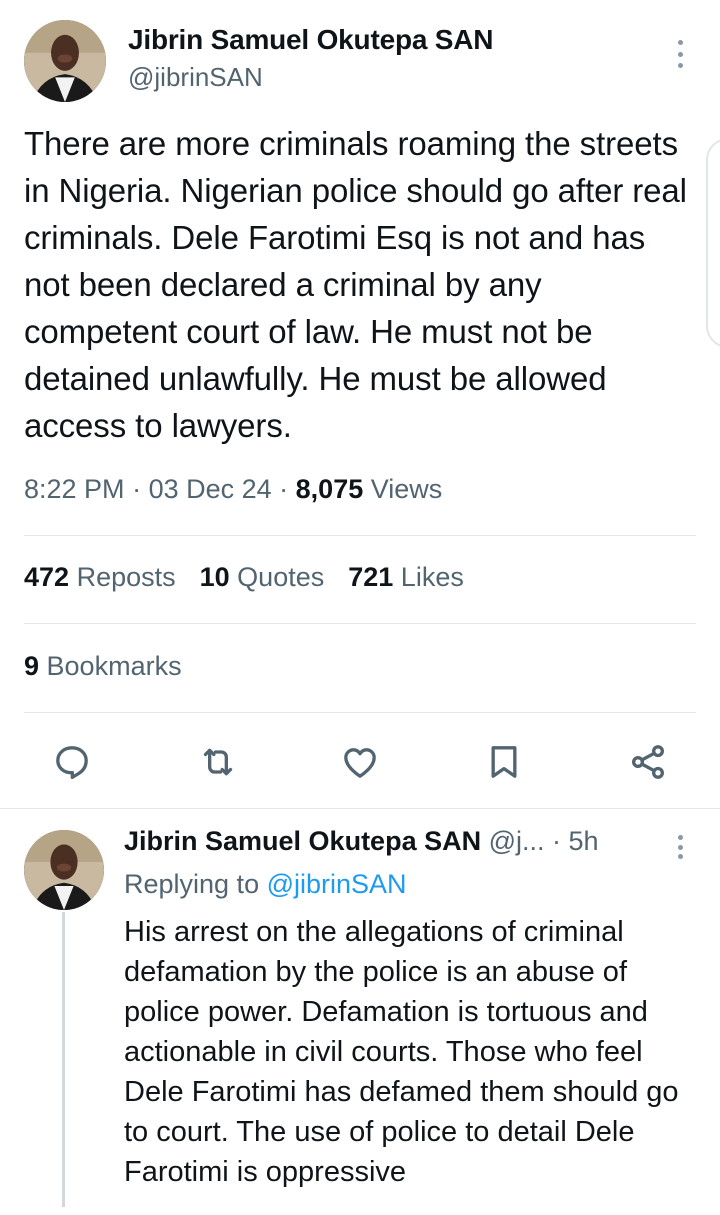  What do you see at coordinates (311, 40) in the screenshot?
I see `author-name: Jibrin Samuel Okutepa SAN` at bounding box center [311, 40].